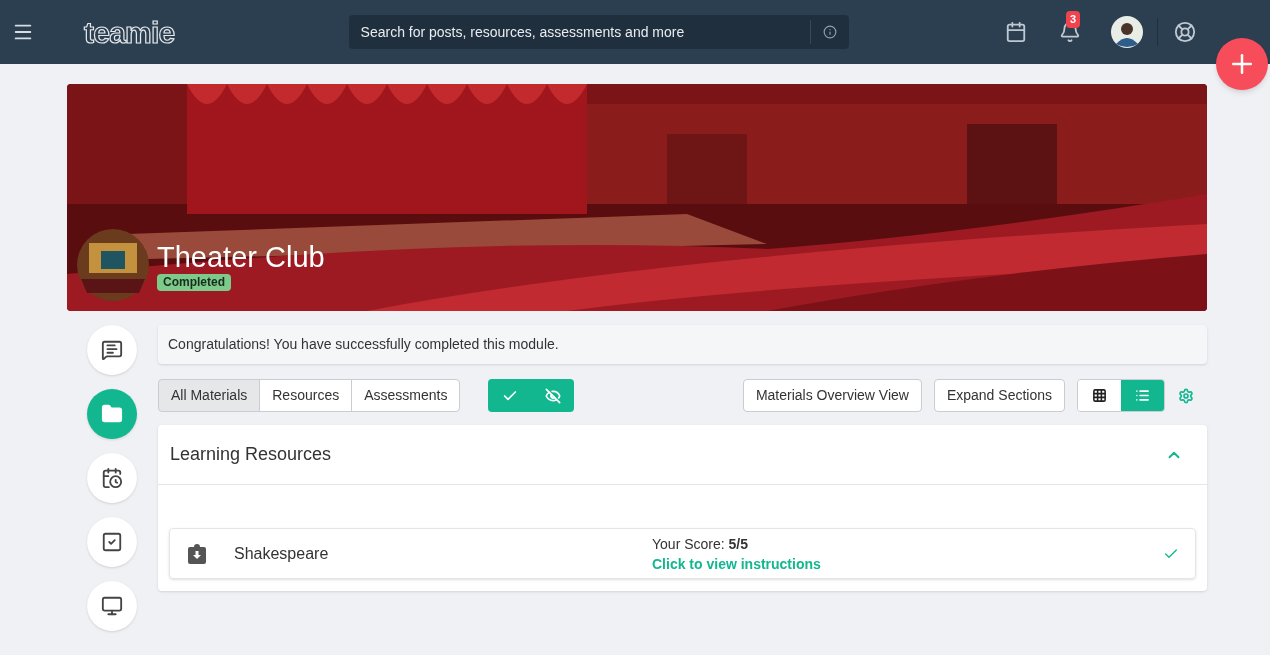  Describe the element at coordinates (129, 32) in the screenshot. I see `logo: teamie` at that location.